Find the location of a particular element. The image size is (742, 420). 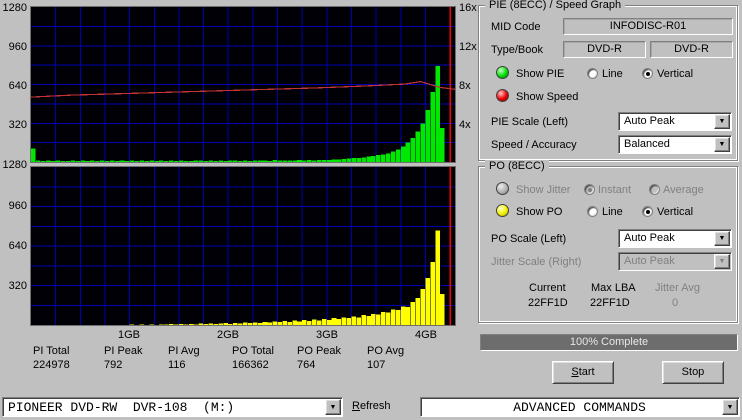

type-book-value-1: DVD-R is located at coordinates (604, 49).